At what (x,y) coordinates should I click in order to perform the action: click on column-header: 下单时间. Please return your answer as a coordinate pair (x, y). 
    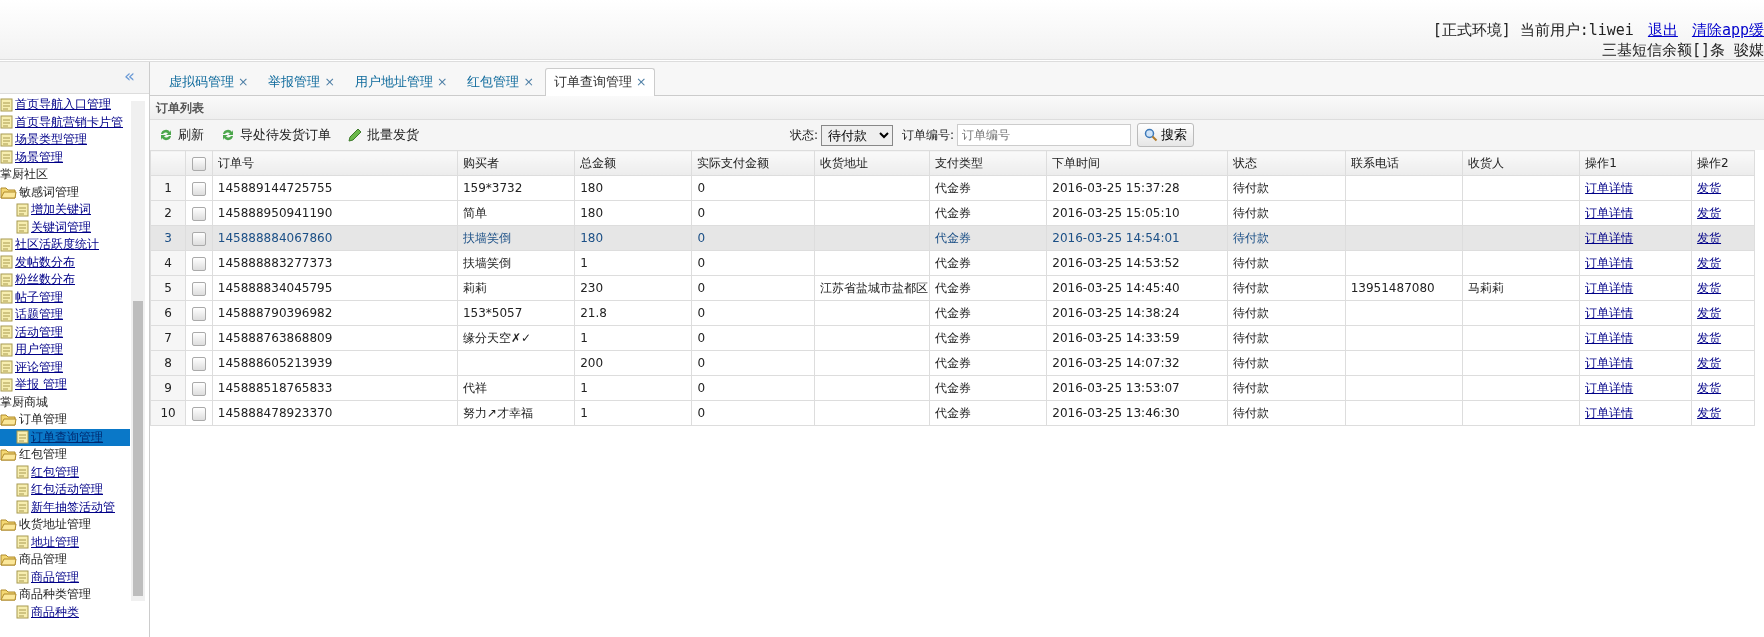
    Looking at the image, I should click on (1137, 163).